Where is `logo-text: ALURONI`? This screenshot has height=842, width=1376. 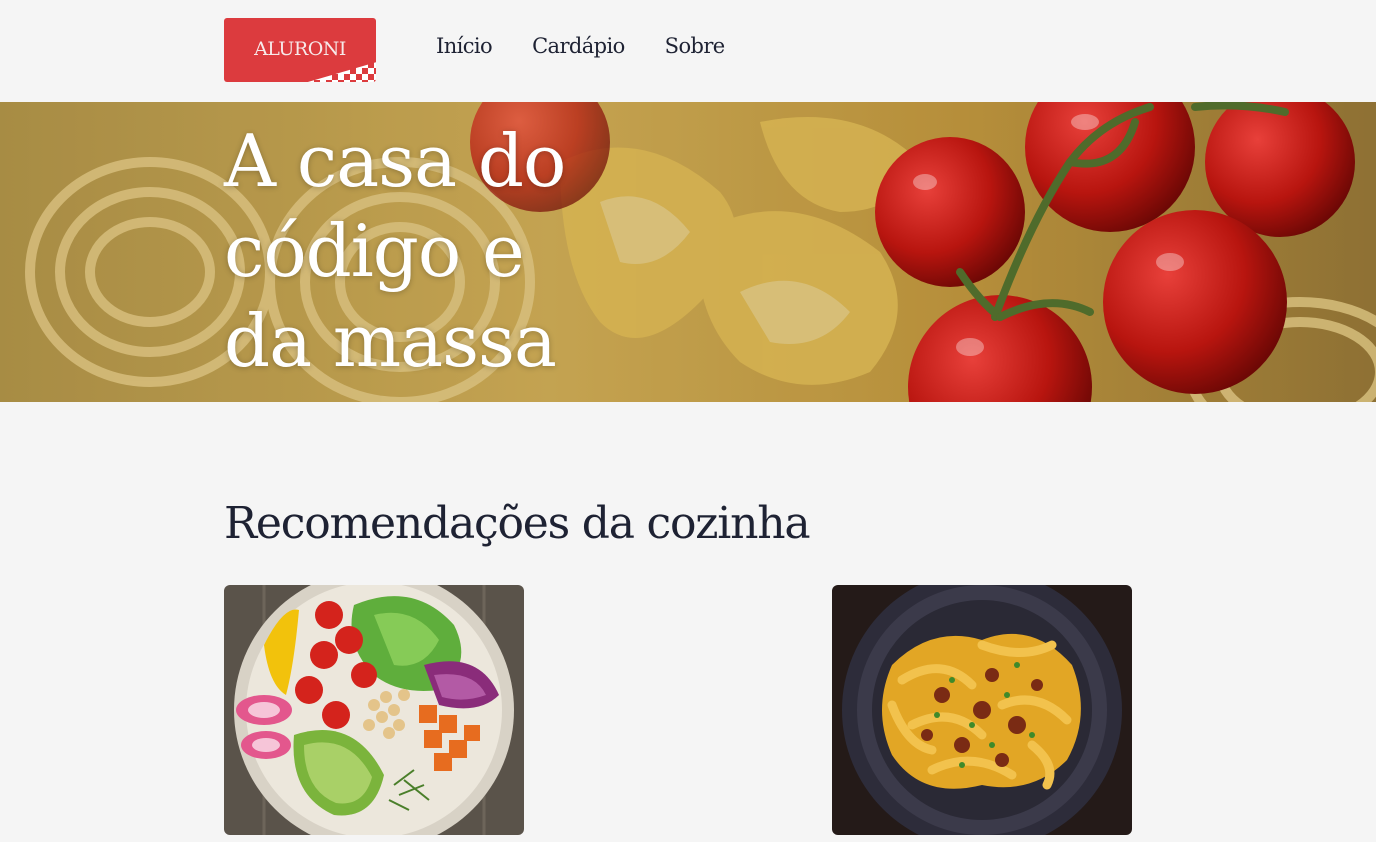 logo-text: ALURONI is located at coordinates (300, 49).